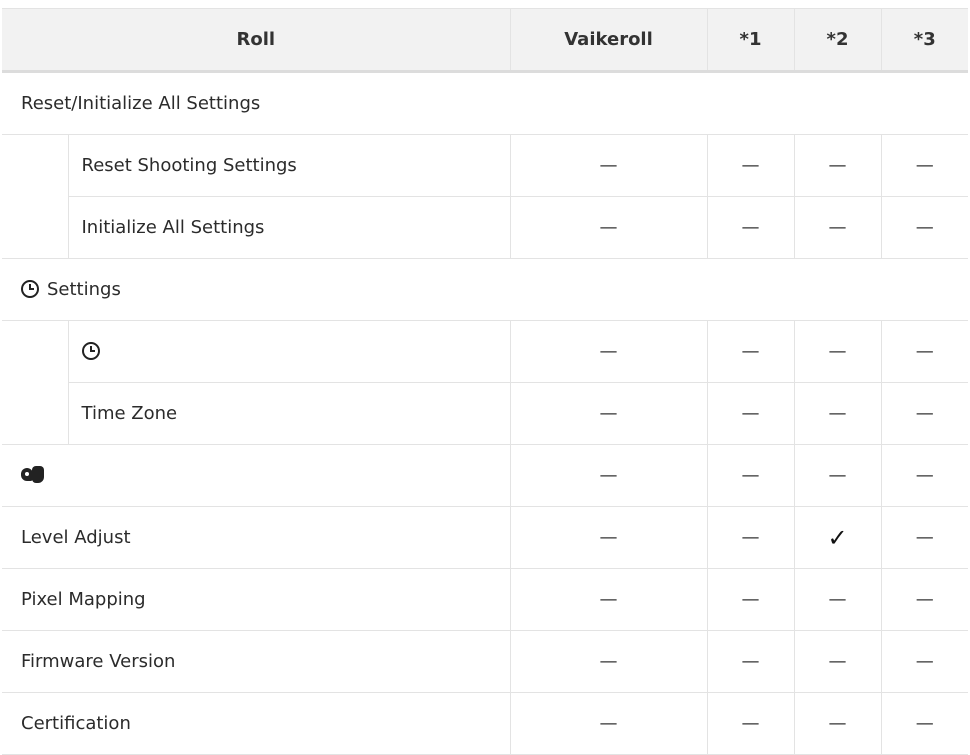  What do you see at coordinates (256, 40) in the screenshot?
I see `header-roll: Roll` at bounding box center [256, 40].